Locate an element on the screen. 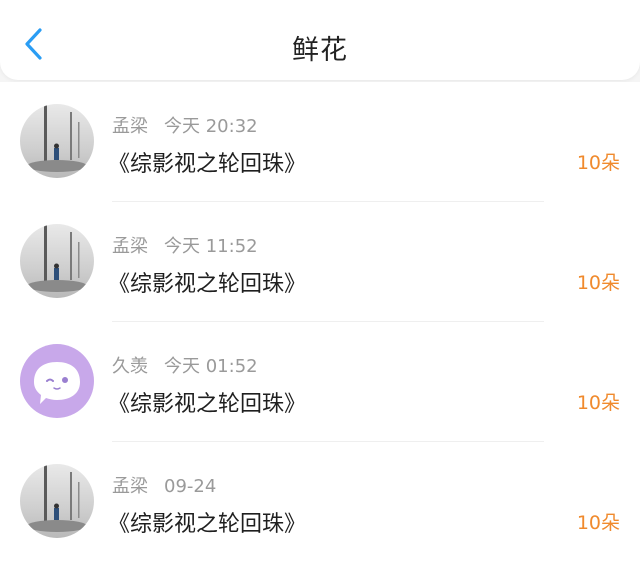 This screenshot has width=640, height=580. entry-meta: 孟梁 今天 20:32 is located at coordinates (185, 125).